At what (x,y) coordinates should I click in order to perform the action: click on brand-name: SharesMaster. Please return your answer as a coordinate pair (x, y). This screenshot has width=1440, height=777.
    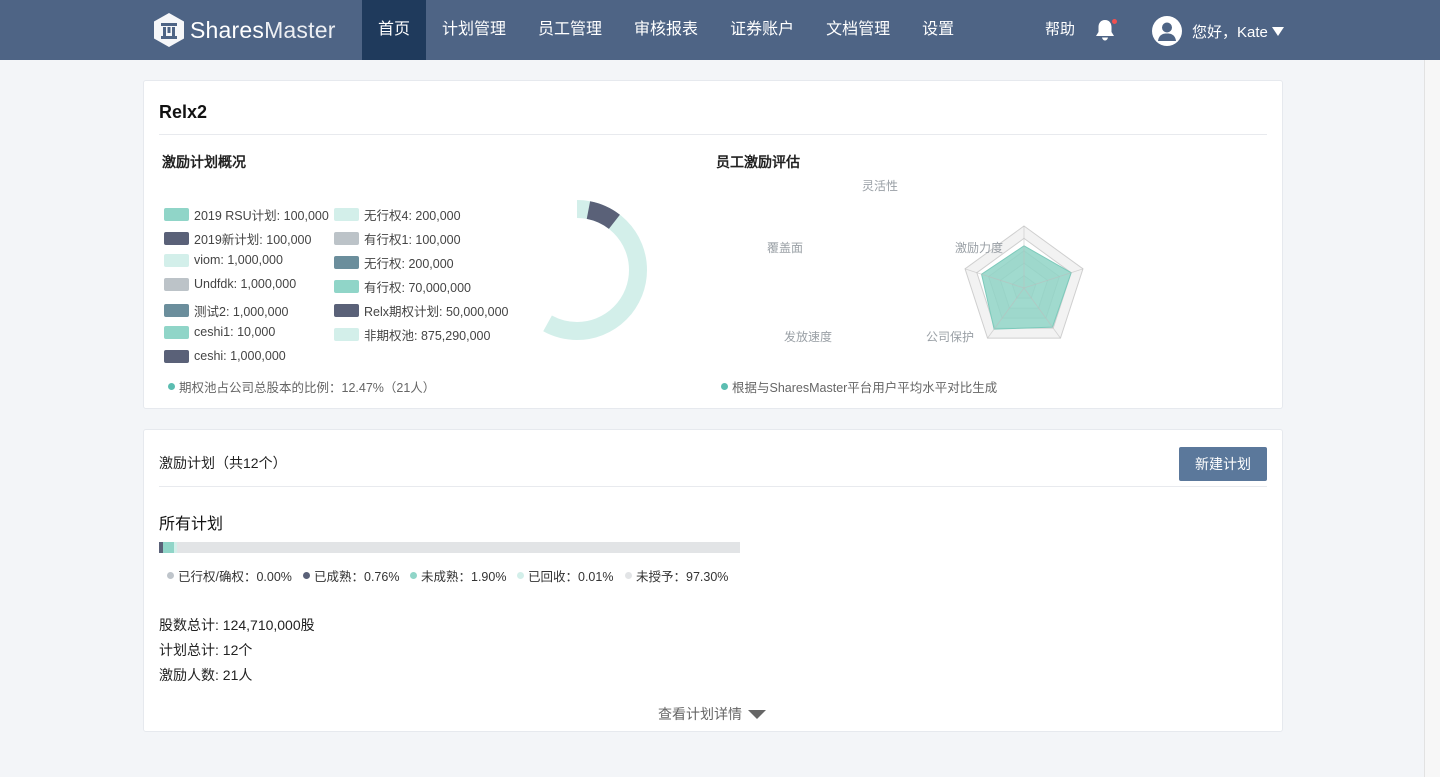
    Looking at the image, I should click on (263, 29).